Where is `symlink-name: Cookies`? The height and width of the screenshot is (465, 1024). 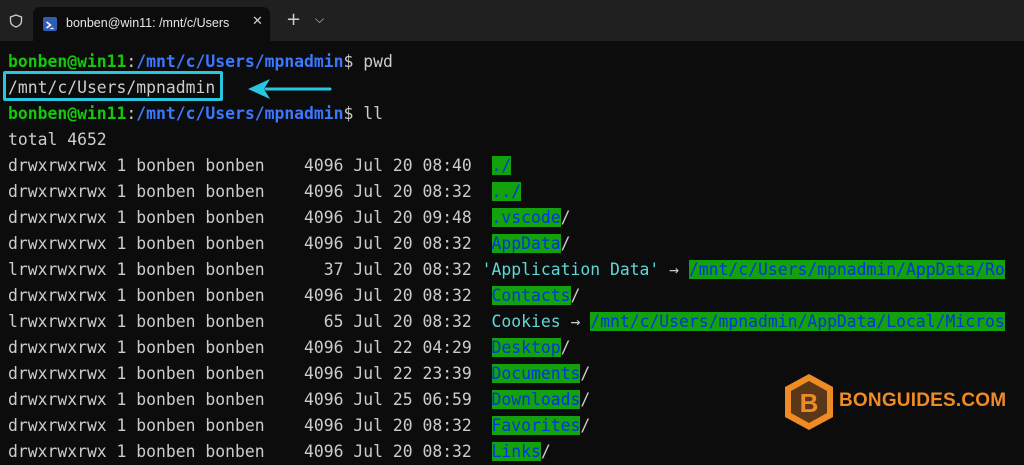
symlink-name: Cookies is located at coordinates (526, 321).